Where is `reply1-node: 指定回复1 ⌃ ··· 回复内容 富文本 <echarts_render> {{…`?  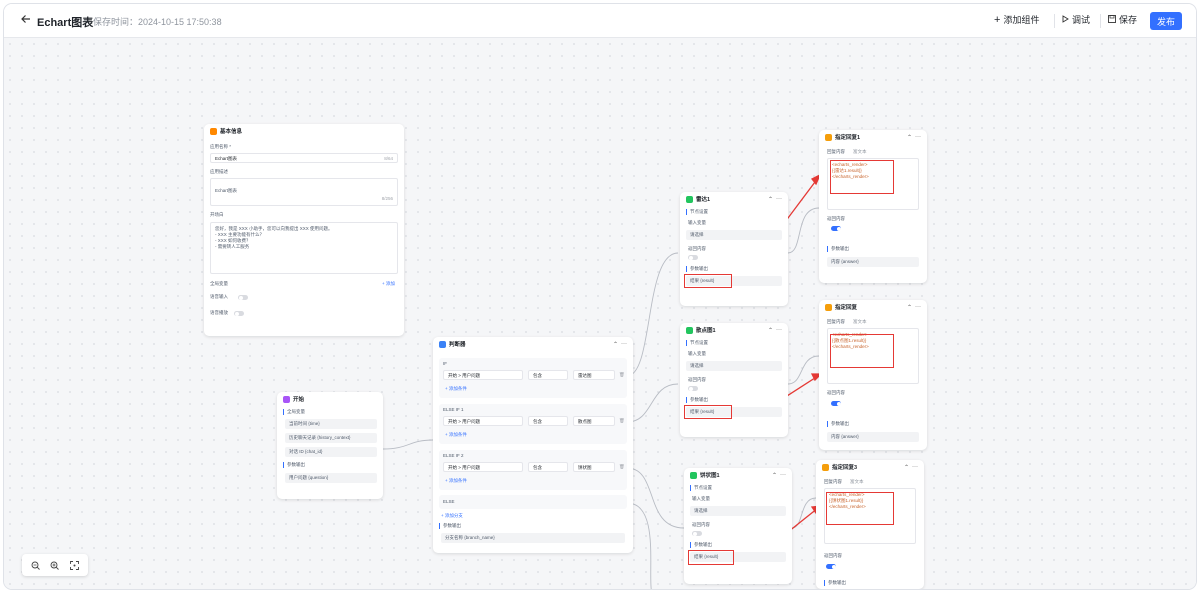 reply1-node: 指定回复1 ⌃ ··· 回复内容 富文本 <echarts_render> {{… is located at coordinates (873, 206).